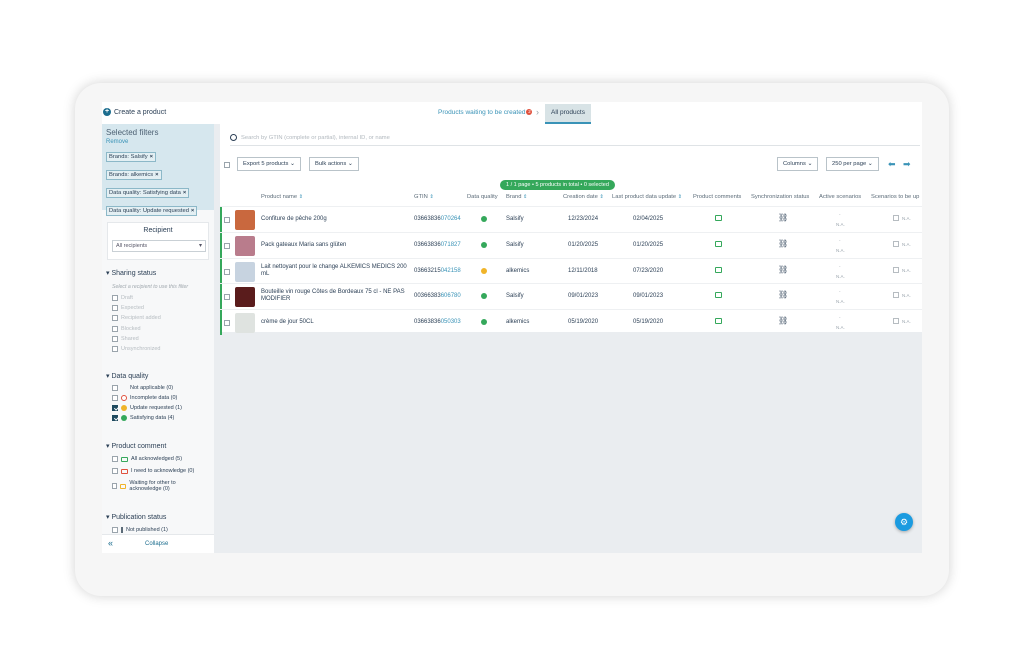 The width and height of the screenshot is (1024, 669). Describe the element at coordinates (482, 112) in the screenshot. I see `tab-products-waiting-label: Products waiting to be created` at that location.